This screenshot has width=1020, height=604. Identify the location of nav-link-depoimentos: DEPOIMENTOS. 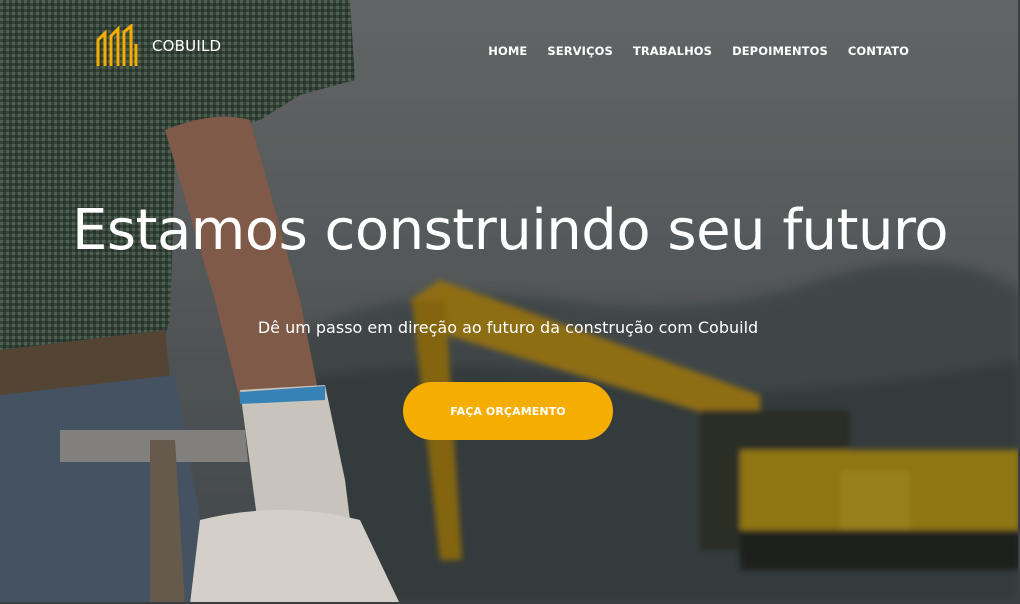
(780, 51).